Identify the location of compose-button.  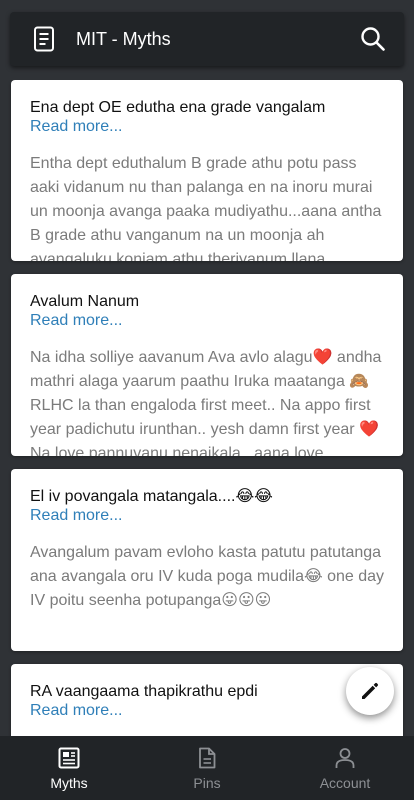
(370, 691).